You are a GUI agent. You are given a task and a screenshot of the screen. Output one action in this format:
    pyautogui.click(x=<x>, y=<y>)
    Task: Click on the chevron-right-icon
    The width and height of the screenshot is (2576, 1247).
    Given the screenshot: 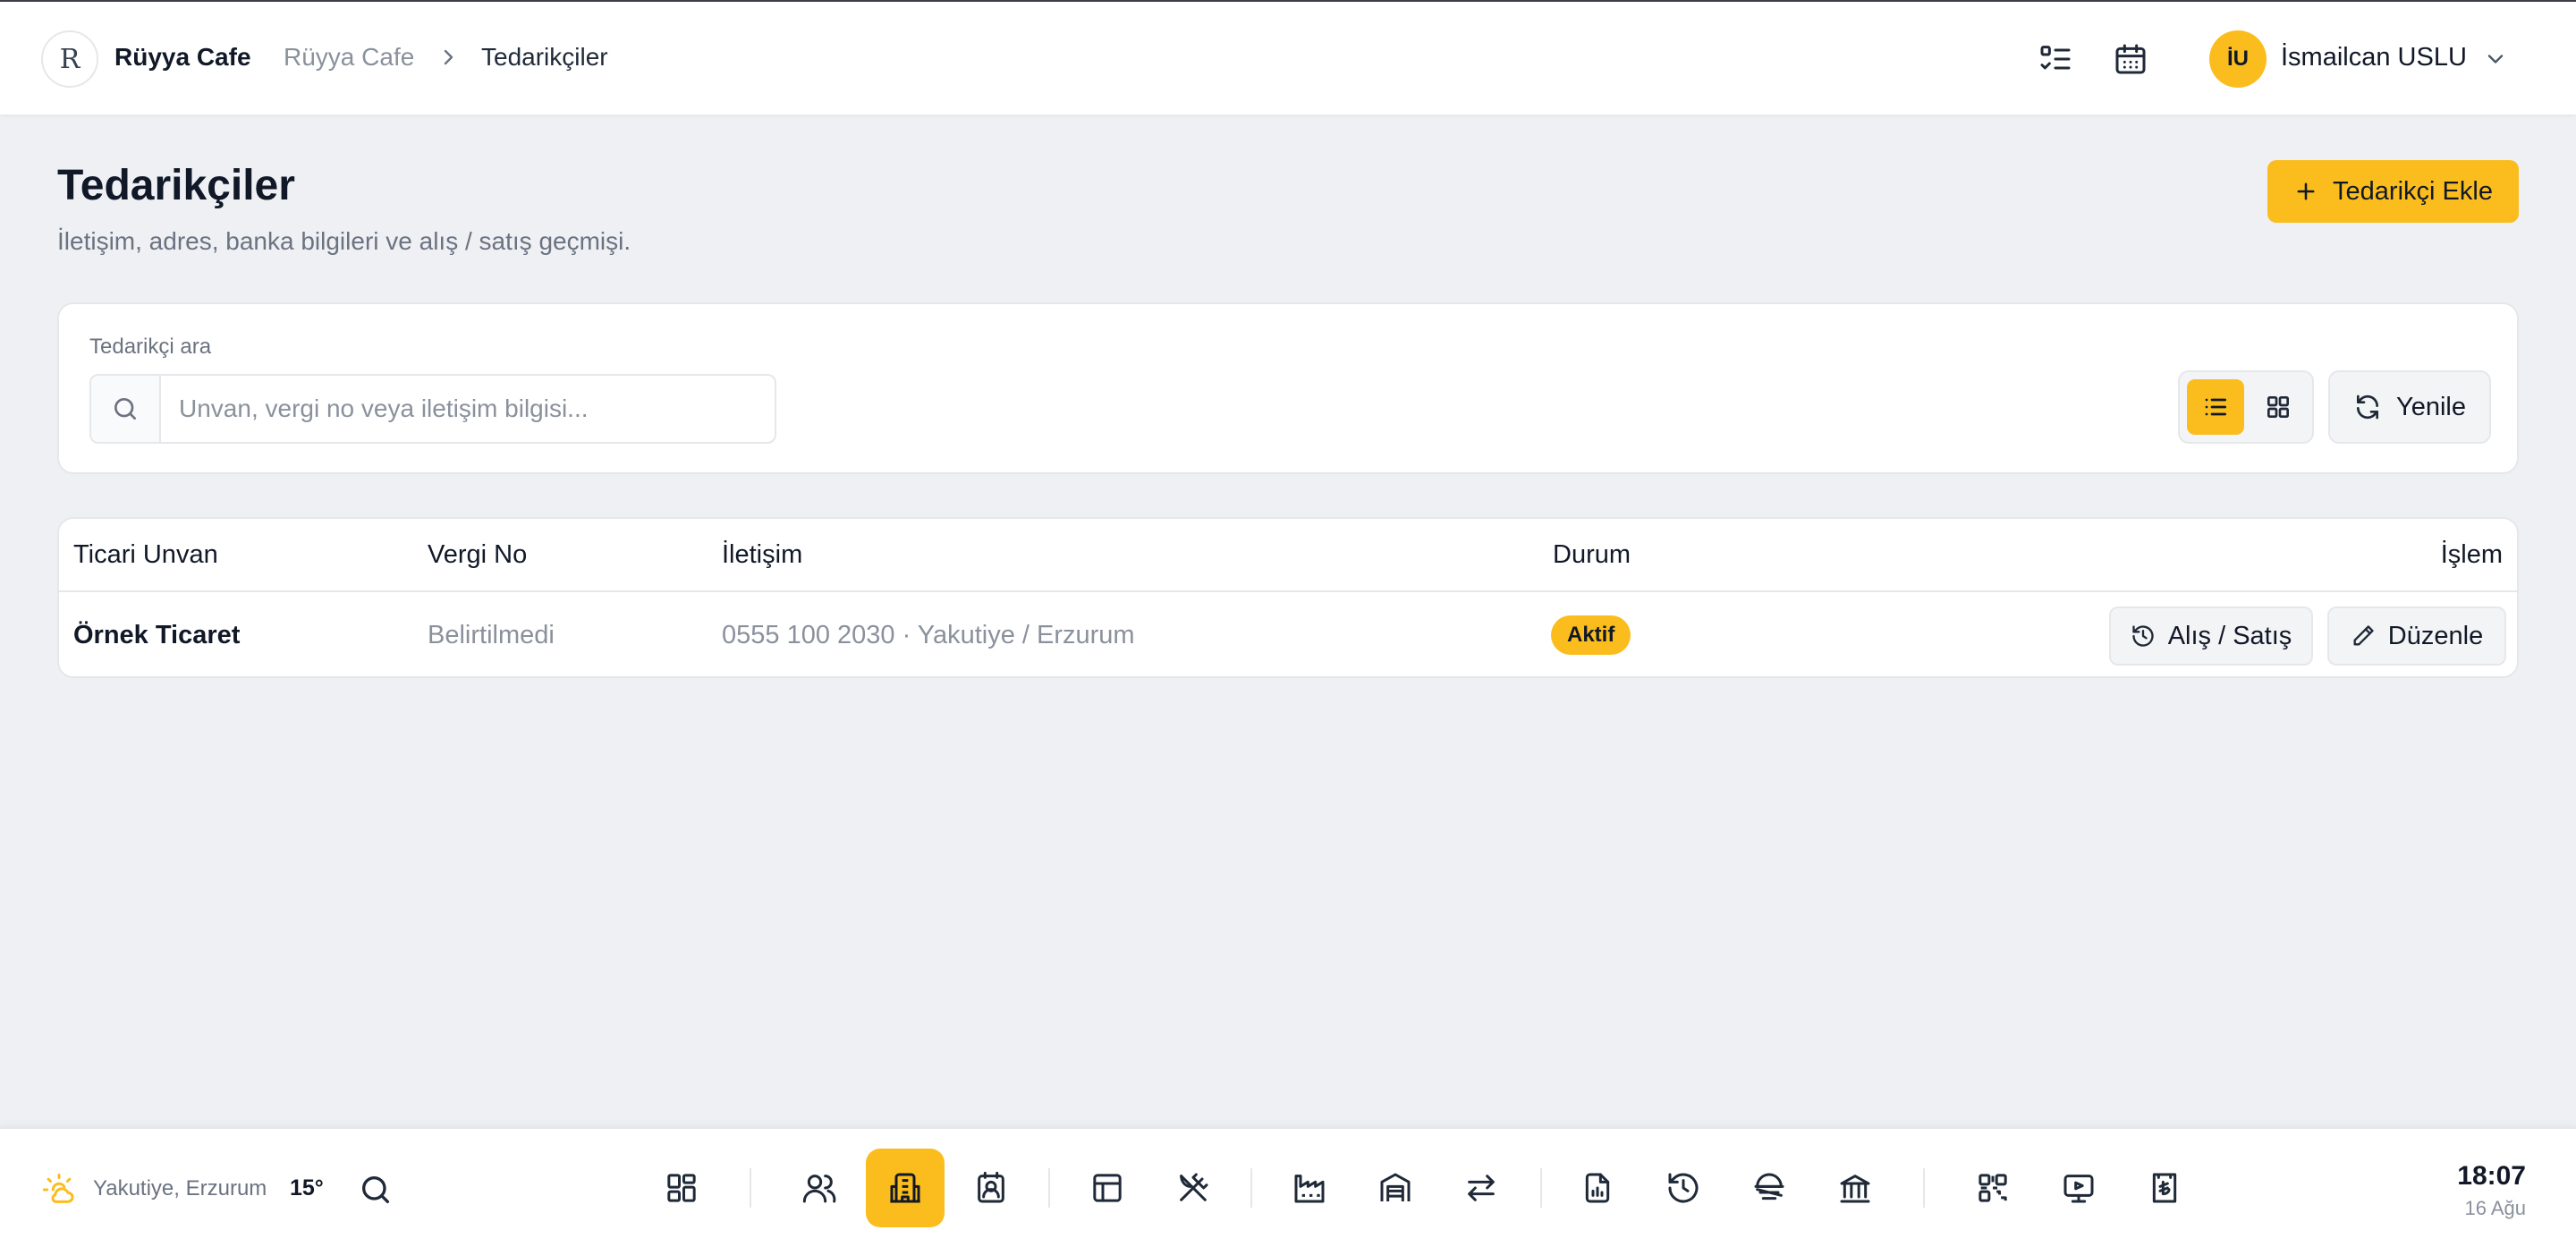 What is the action you would take?
    pyautogui.click(x=449, y=57)
    